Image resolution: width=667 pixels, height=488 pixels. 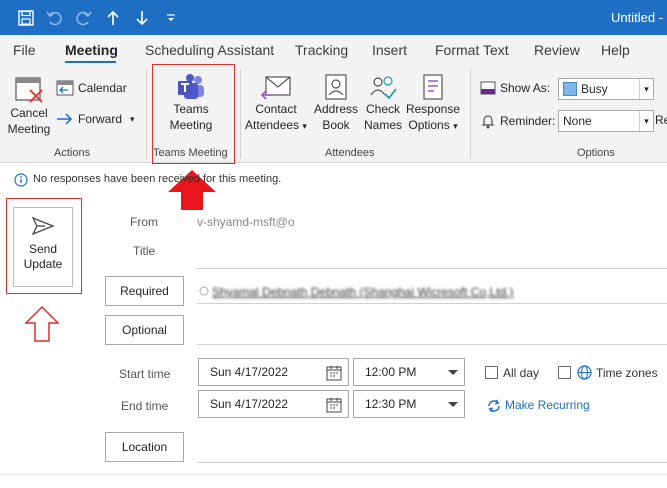 What do you see at coordinates (637, 17) in the screenshot?
I see `window-title: Untitled -` at bounding box center [637, 17].